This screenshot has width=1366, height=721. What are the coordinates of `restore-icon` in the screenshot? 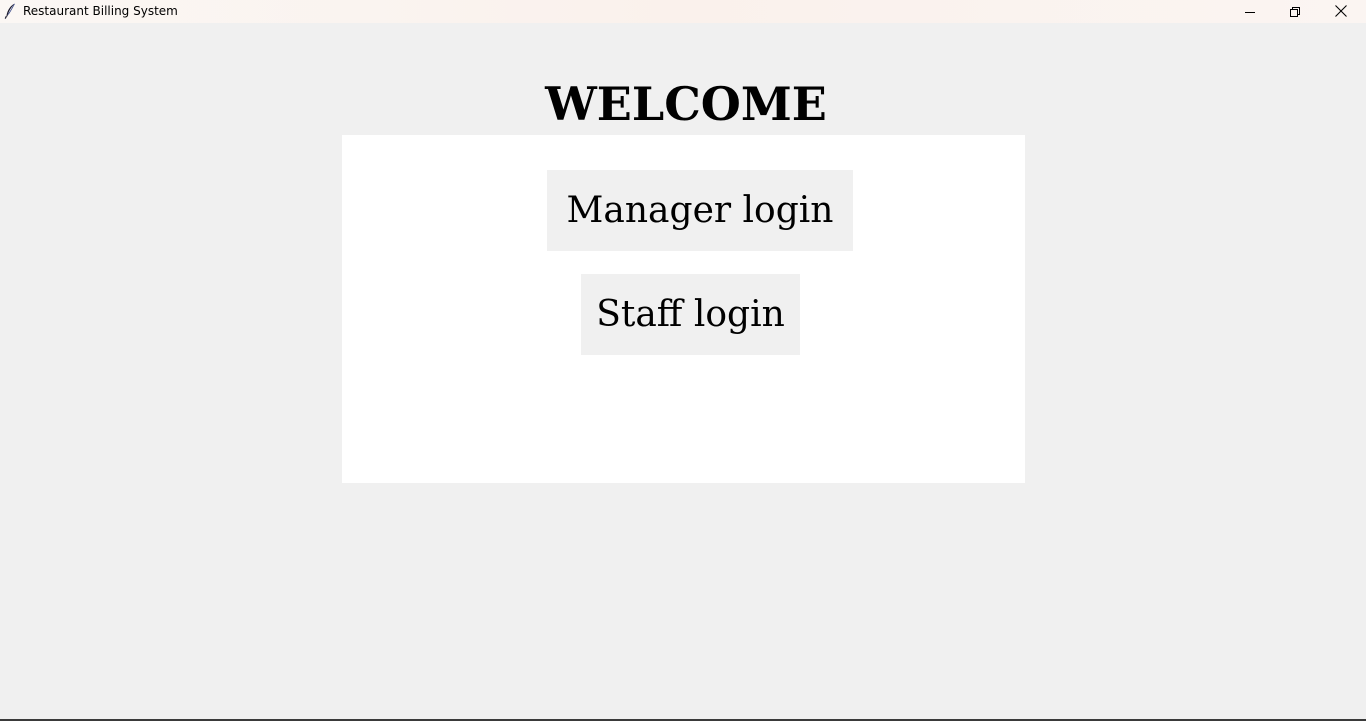 It's located at (1295, 11).